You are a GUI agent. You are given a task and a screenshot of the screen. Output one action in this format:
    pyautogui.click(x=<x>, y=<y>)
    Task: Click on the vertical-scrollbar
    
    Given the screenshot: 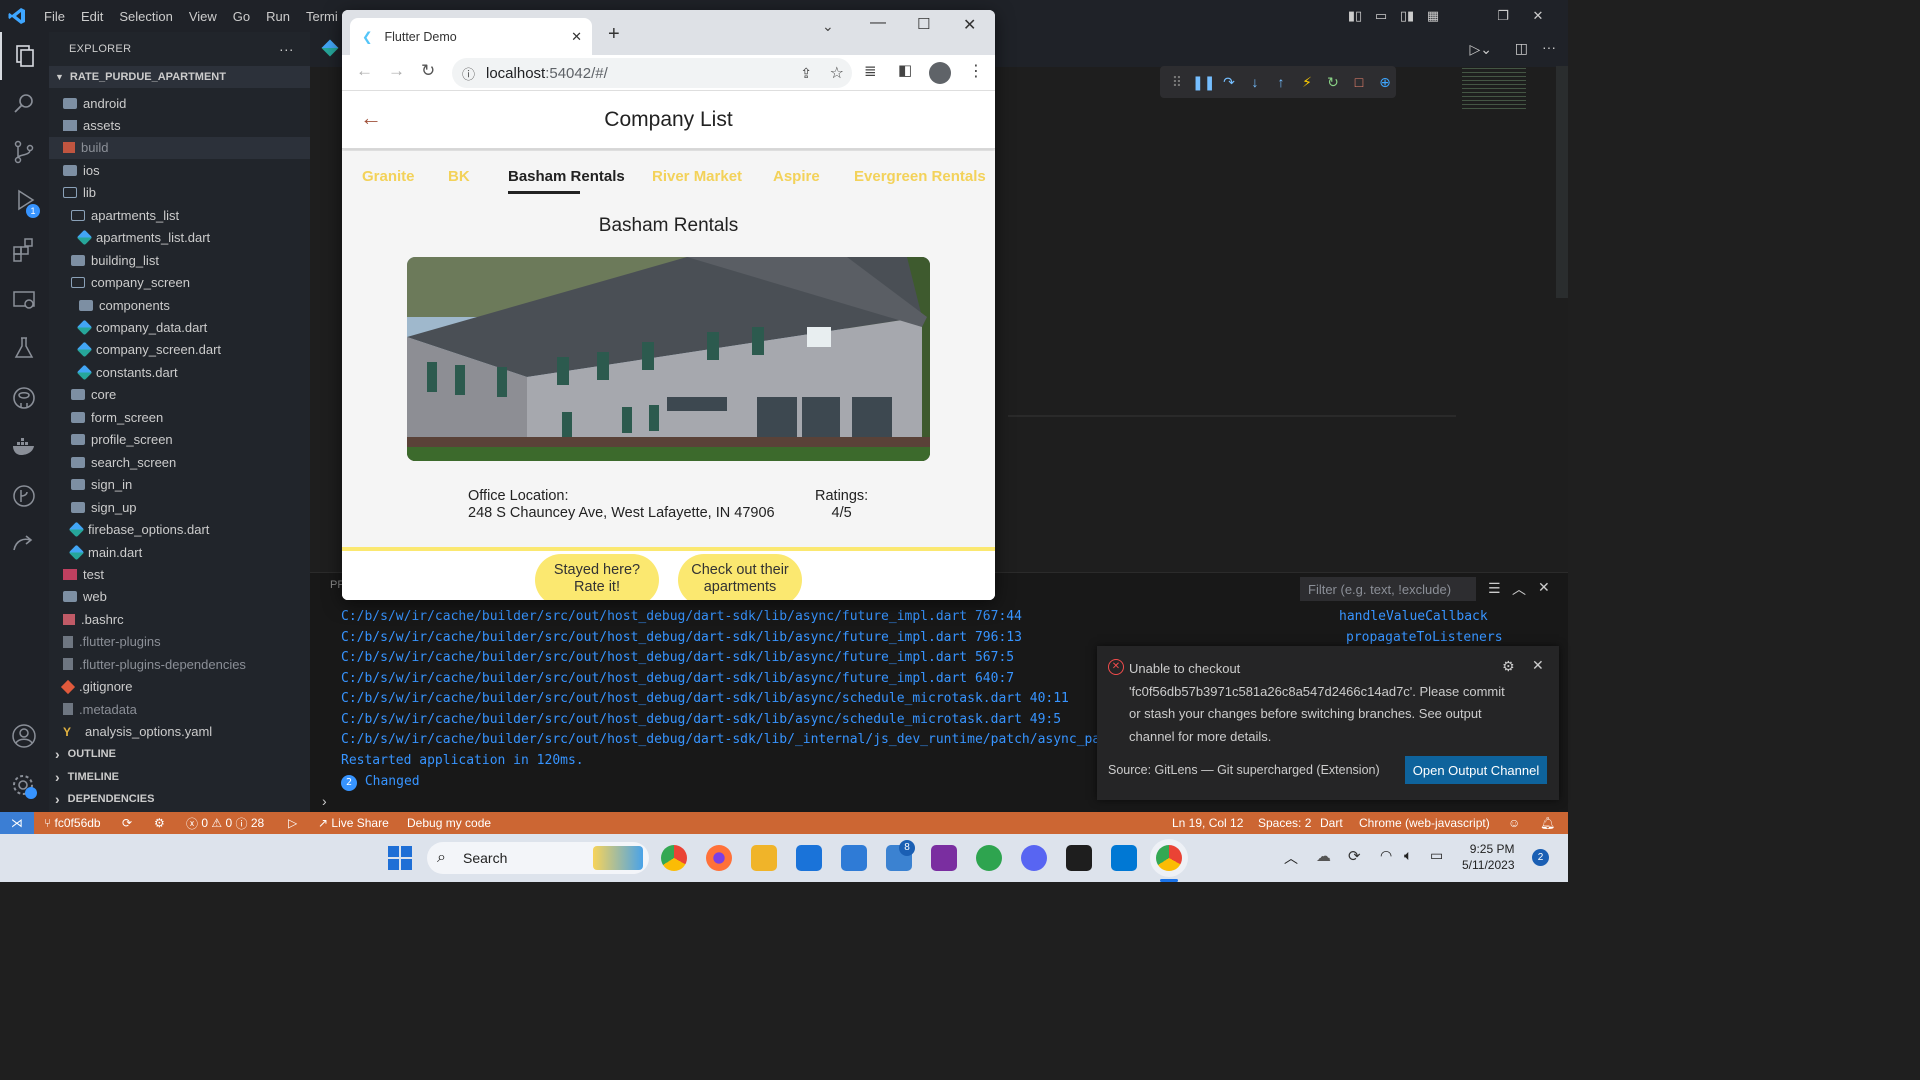 What is the action you would take?
    pyautogui.click(x=1562, y=182)
    